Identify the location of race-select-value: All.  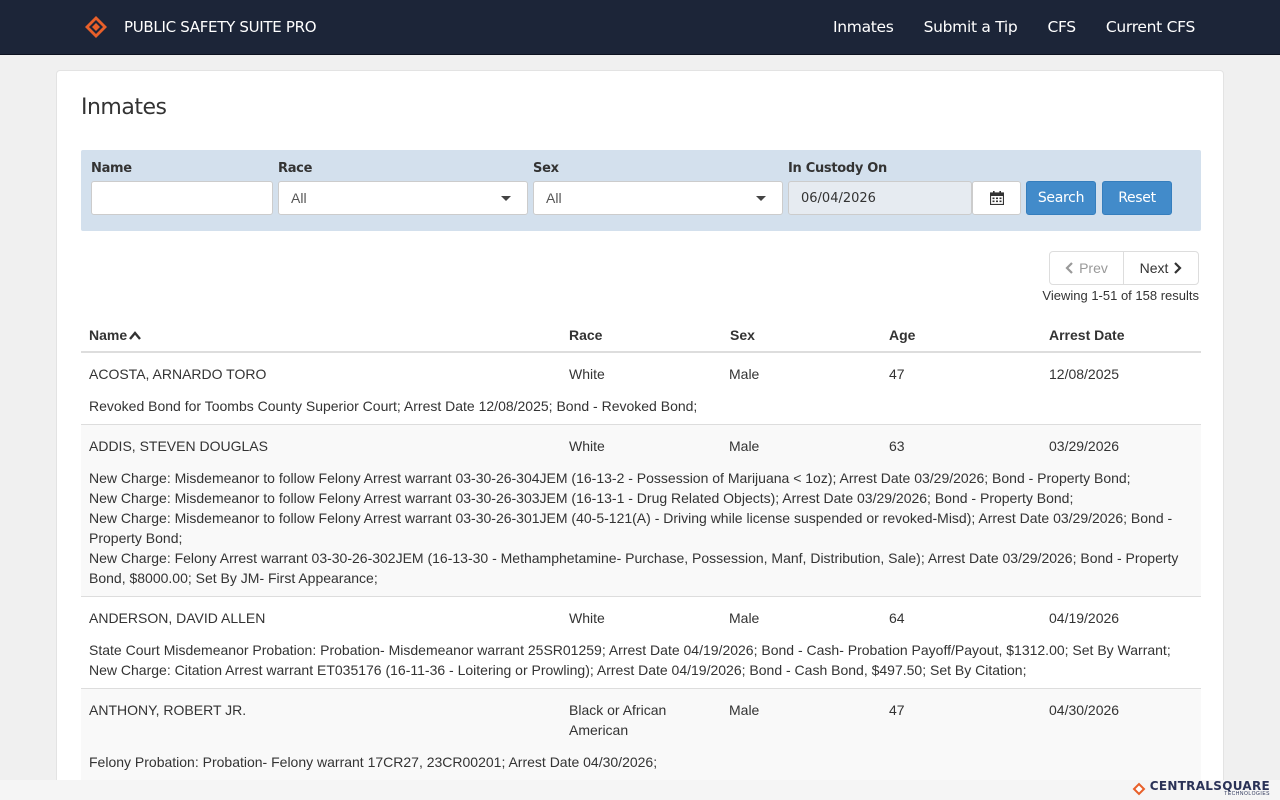
(299, 198).